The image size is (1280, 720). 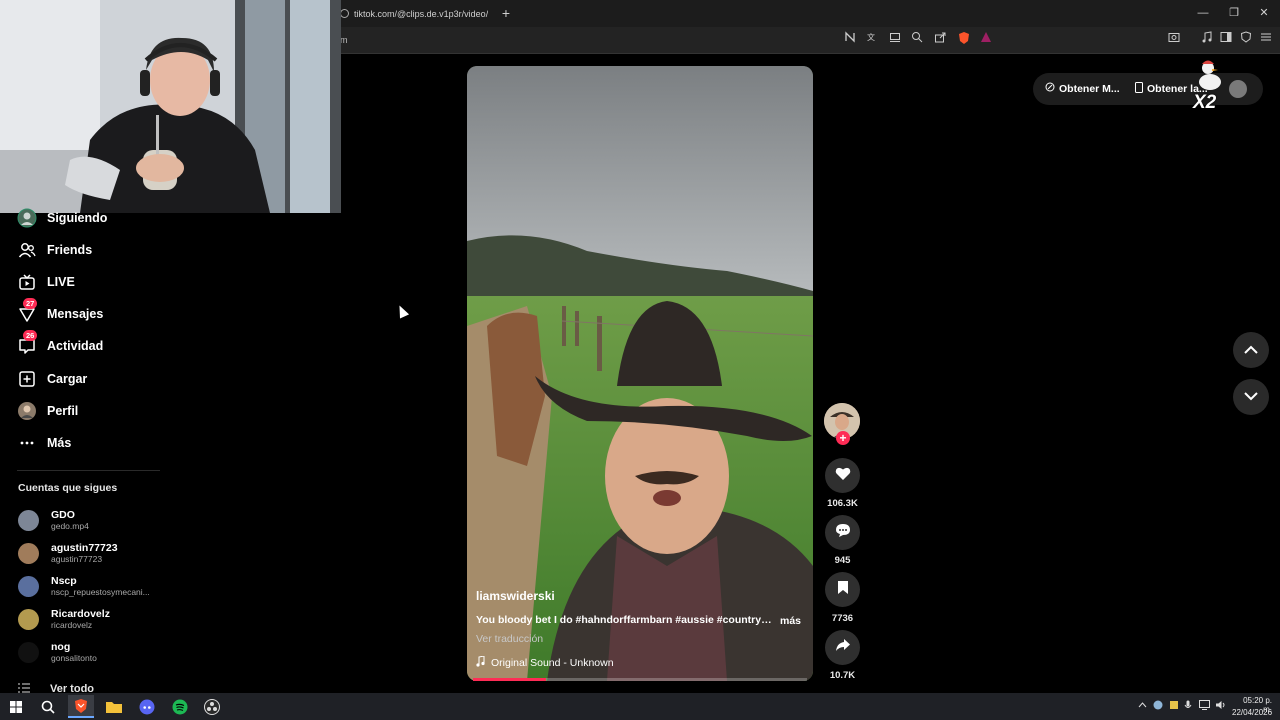 What do you see at coordinates (16, 706) in the screenshot?
I see `start-icon` at bounding box center [16, 706].